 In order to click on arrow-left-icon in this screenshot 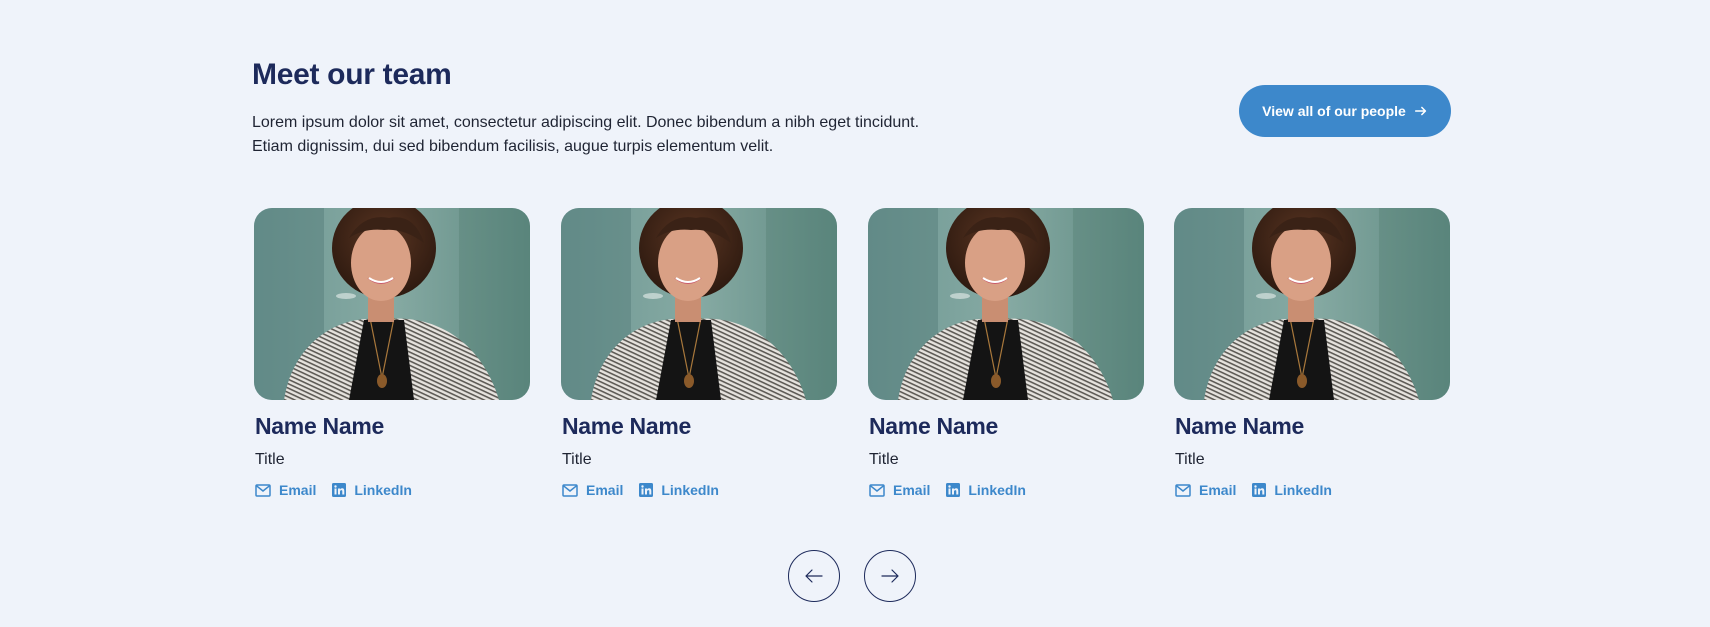, I will do `click(814, 576)`.